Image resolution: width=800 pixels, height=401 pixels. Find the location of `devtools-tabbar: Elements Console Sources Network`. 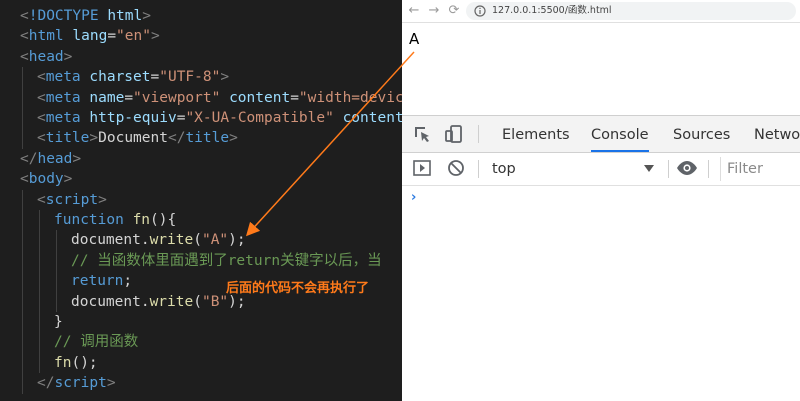

devtools-tabbar: Elements Console Sources Network is located at coordinates (601, 134).